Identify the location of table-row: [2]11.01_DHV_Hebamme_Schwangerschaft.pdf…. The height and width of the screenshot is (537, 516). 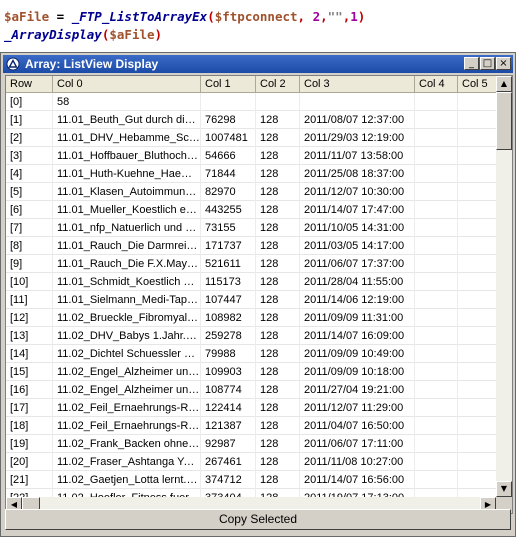
(257, 138).